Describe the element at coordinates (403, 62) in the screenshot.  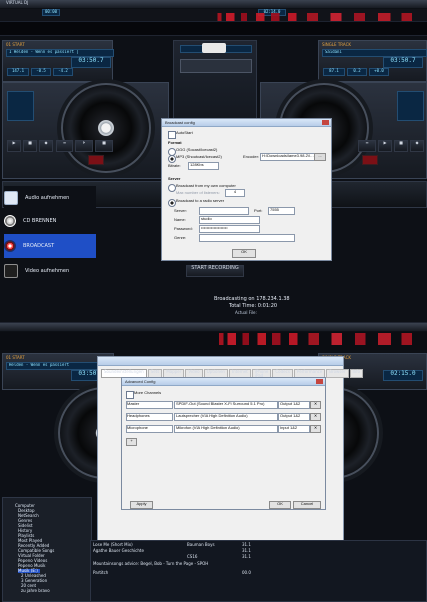
I see `right-time-readout: 03:50.7` at that location.